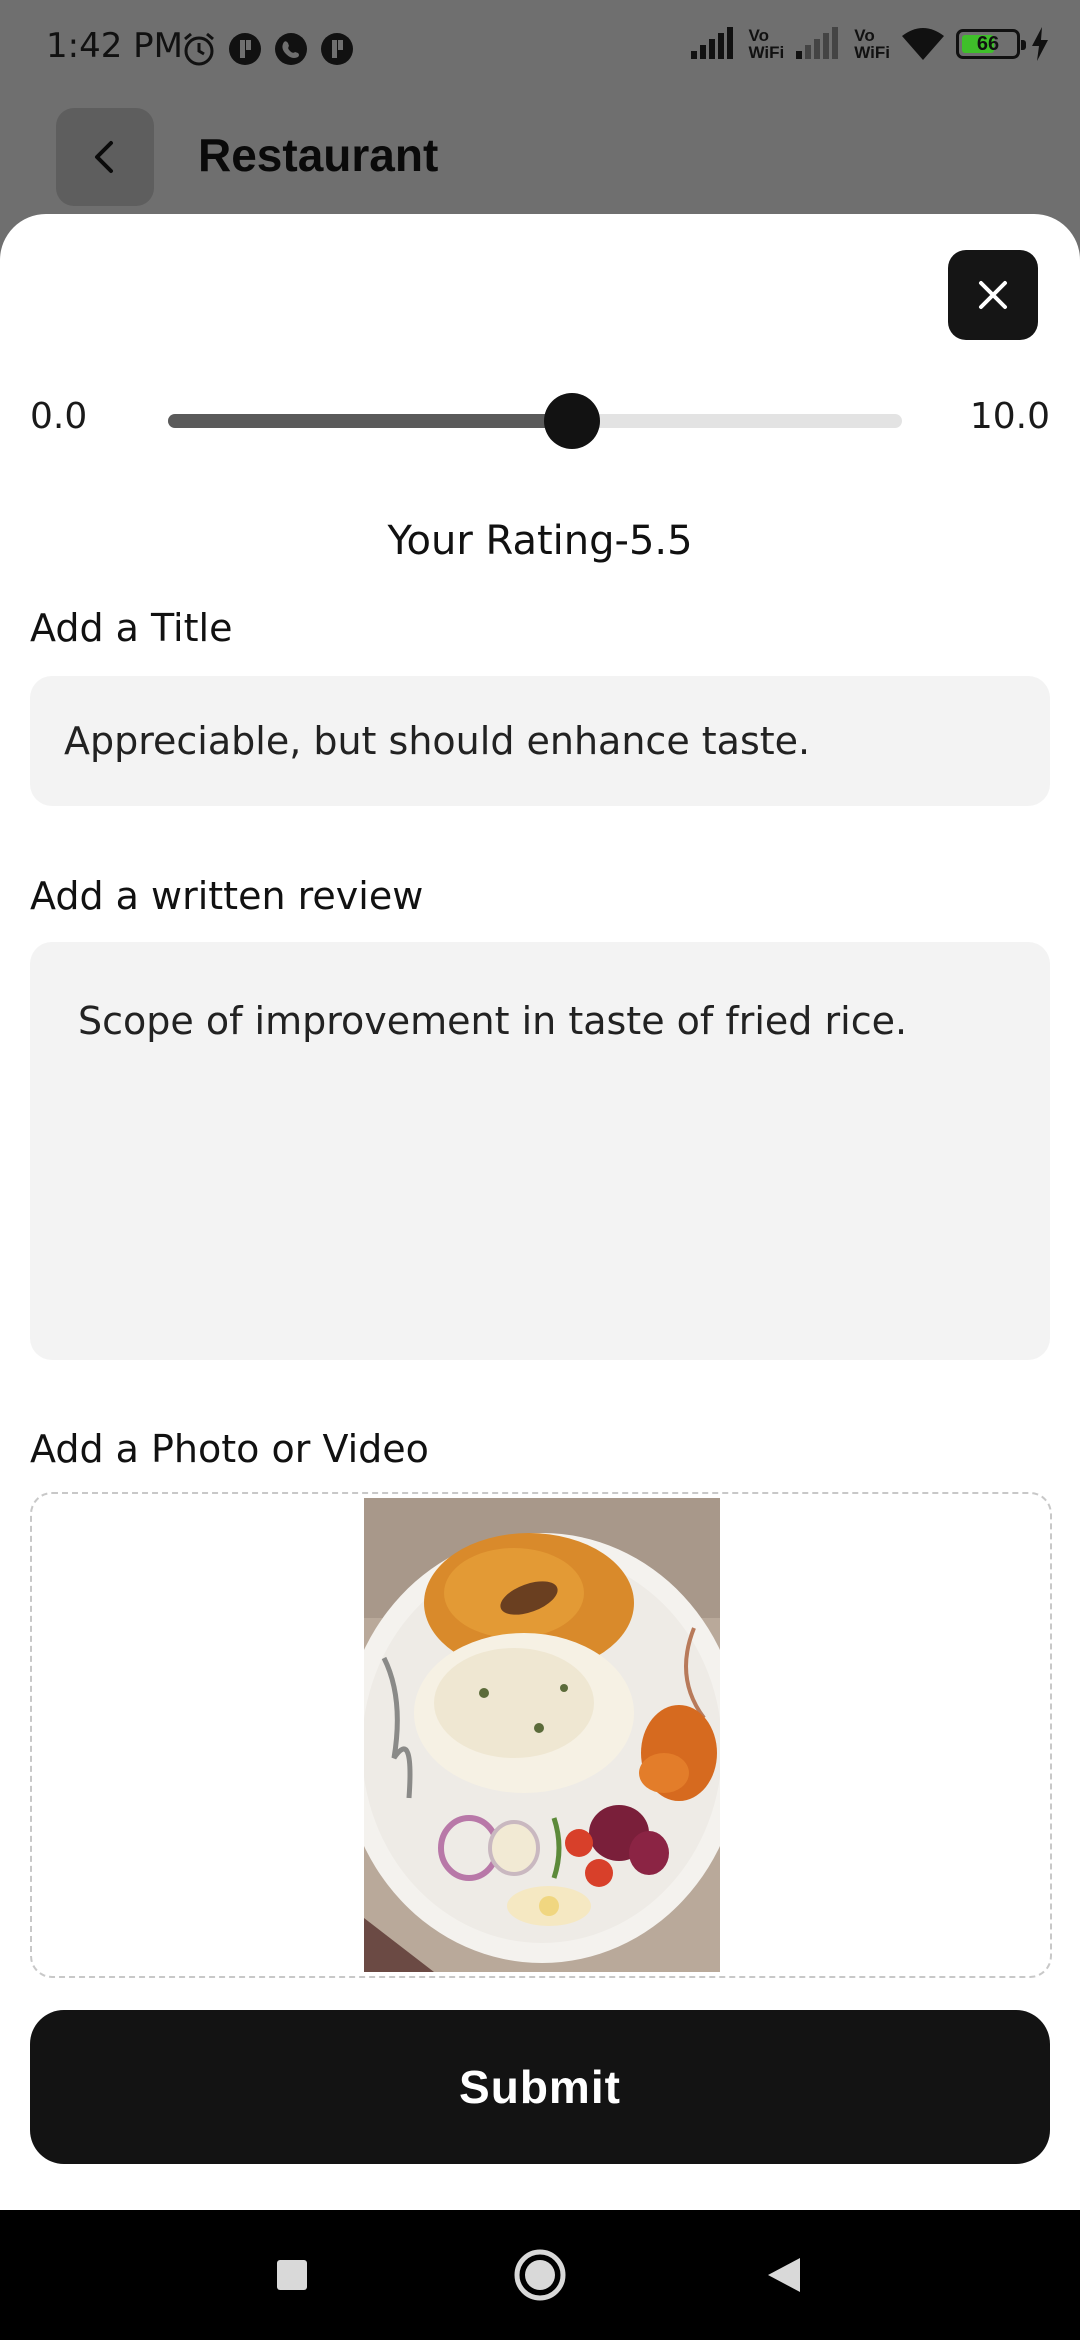 The height and width of the screenshot is (2340, 1080). I want to click on recent-apps-button, so click(292, 2275).